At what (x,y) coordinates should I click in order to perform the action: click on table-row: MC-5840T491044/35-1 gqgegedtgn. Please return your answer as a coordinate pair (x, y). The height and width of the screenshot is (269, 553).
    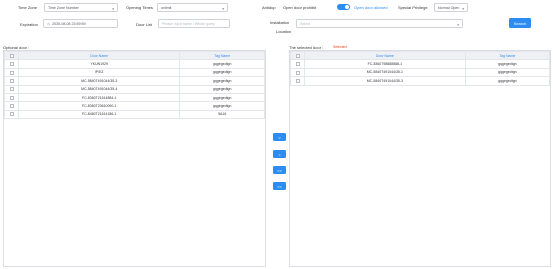
    Looking at the image, I should click on (420, 72).